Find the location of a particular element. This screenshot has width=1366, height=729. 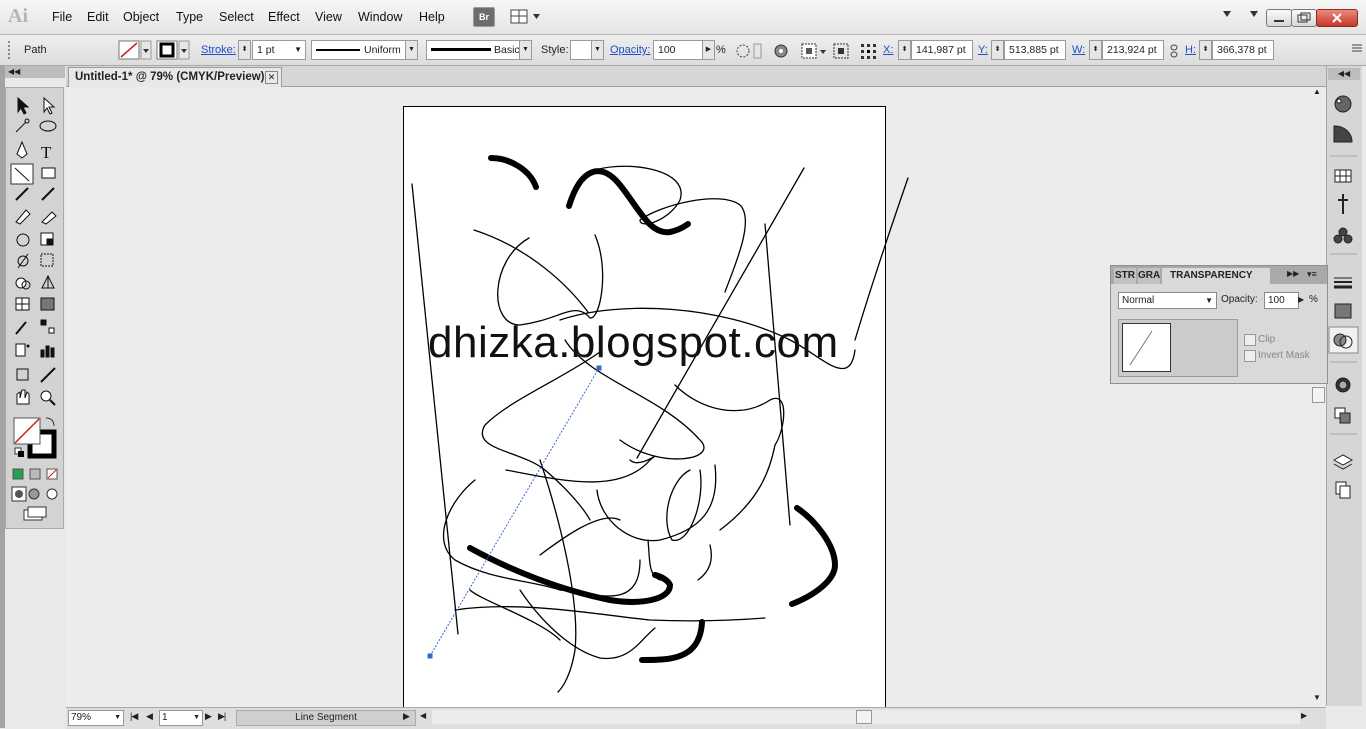

line-segment-tool-icon is located at coordinates (22, 174).